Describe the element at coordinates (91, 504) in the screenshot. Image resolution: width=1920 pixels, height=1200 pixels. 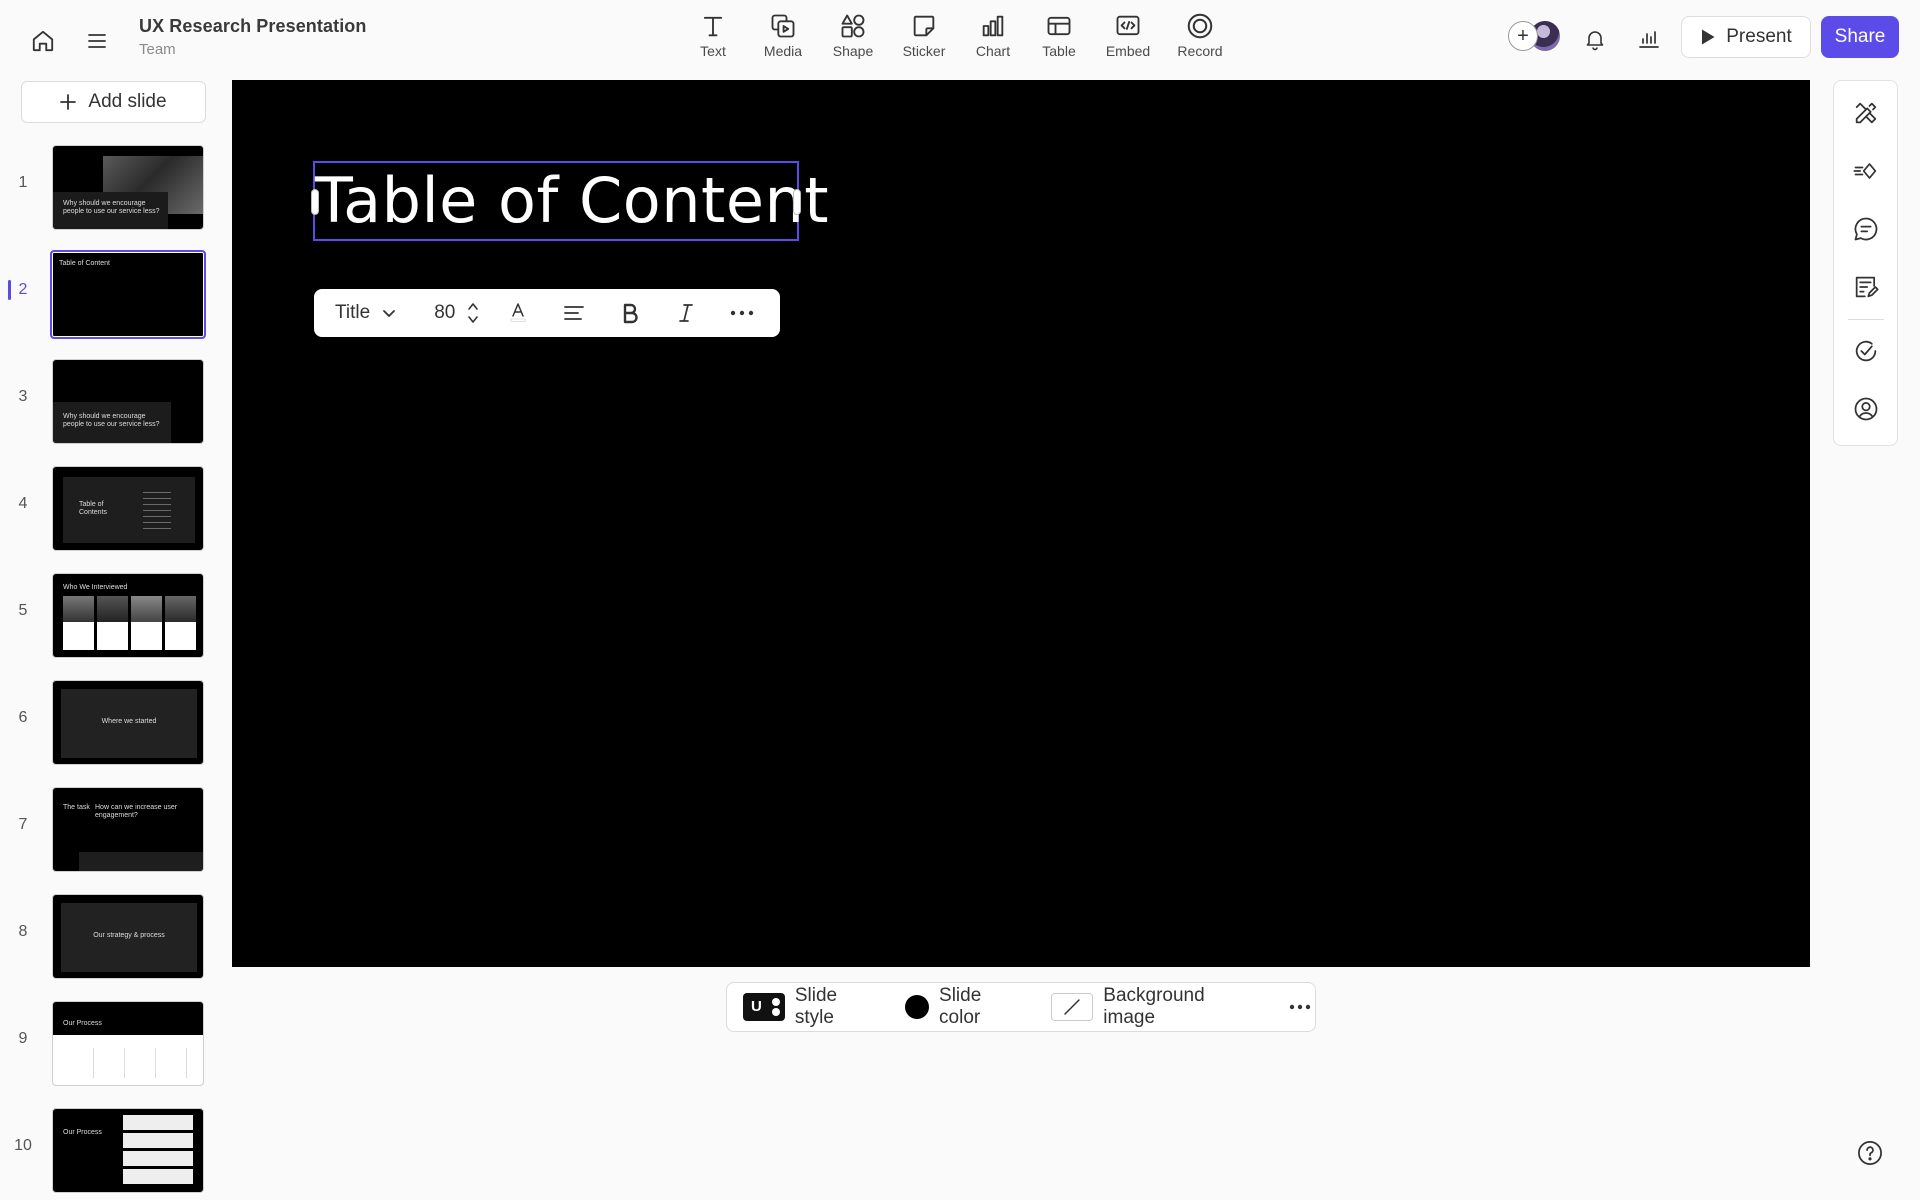
I see `thumbnail-text: Table of` at that location.